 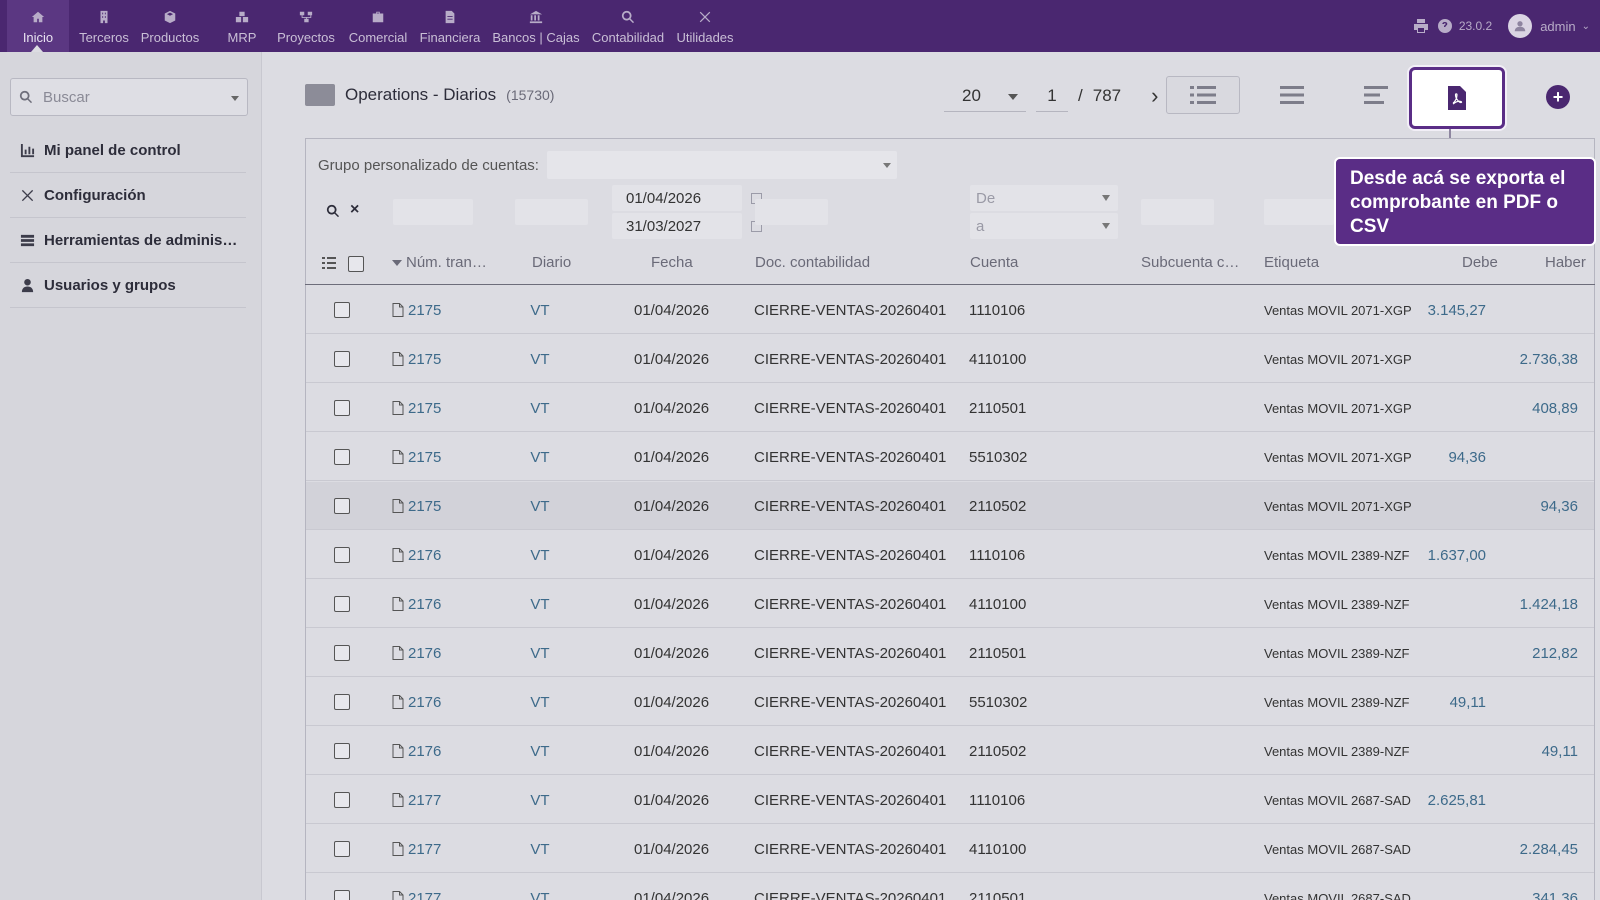 What do you see at coordinates (128, 195) in the screenshot?
I see `sidebar-item-configuracion: Configuración` at bounding box center [128, 195].